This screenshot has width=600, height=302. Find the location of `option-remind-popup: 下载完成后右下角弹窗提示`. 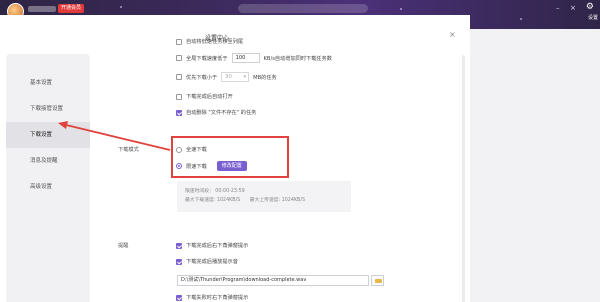

option-remind-popup: 下载完成后右下角弹窗提示 is located at coordinates (212, 245).